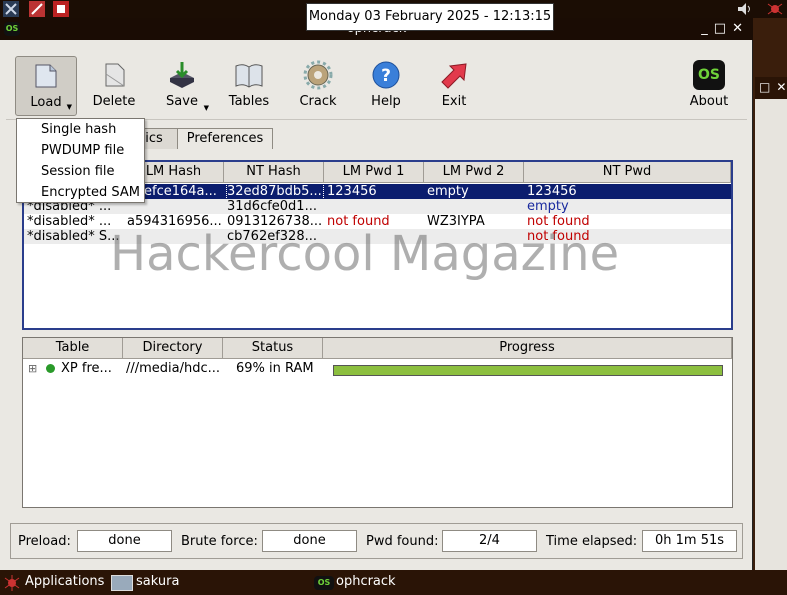 This screenshot has width=787, height=595. What do you see at coordinates (122, 583) in the screenshot?
I see `workspace-icon` at bounding box center [122, 583].